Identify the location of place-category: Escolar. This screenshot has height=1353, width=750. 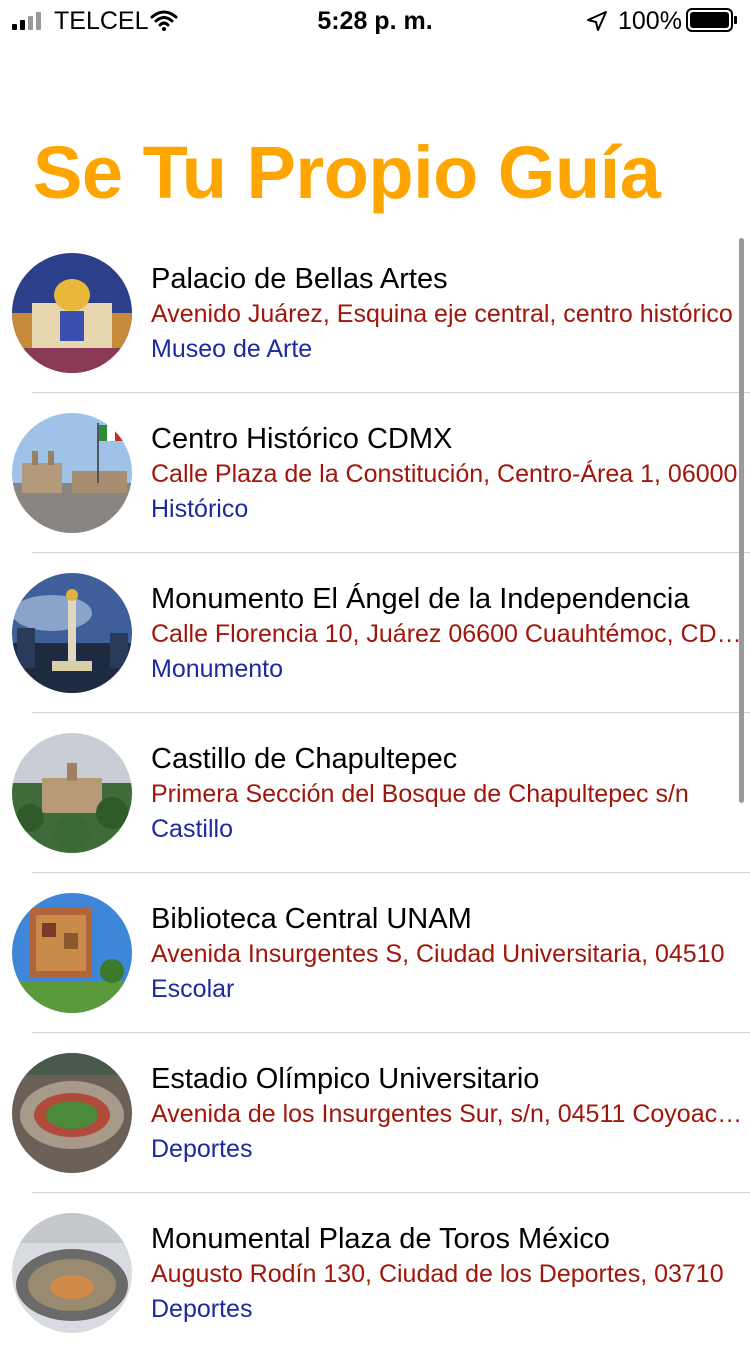
(193, 989).